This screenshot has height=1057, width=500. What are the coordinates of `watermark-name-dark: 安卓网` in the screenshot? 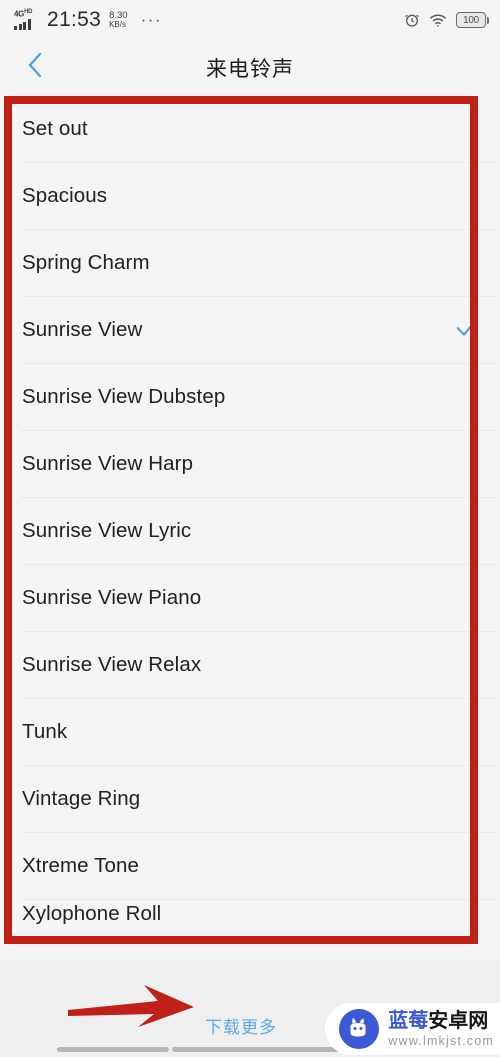 It's located at (458, 1020).